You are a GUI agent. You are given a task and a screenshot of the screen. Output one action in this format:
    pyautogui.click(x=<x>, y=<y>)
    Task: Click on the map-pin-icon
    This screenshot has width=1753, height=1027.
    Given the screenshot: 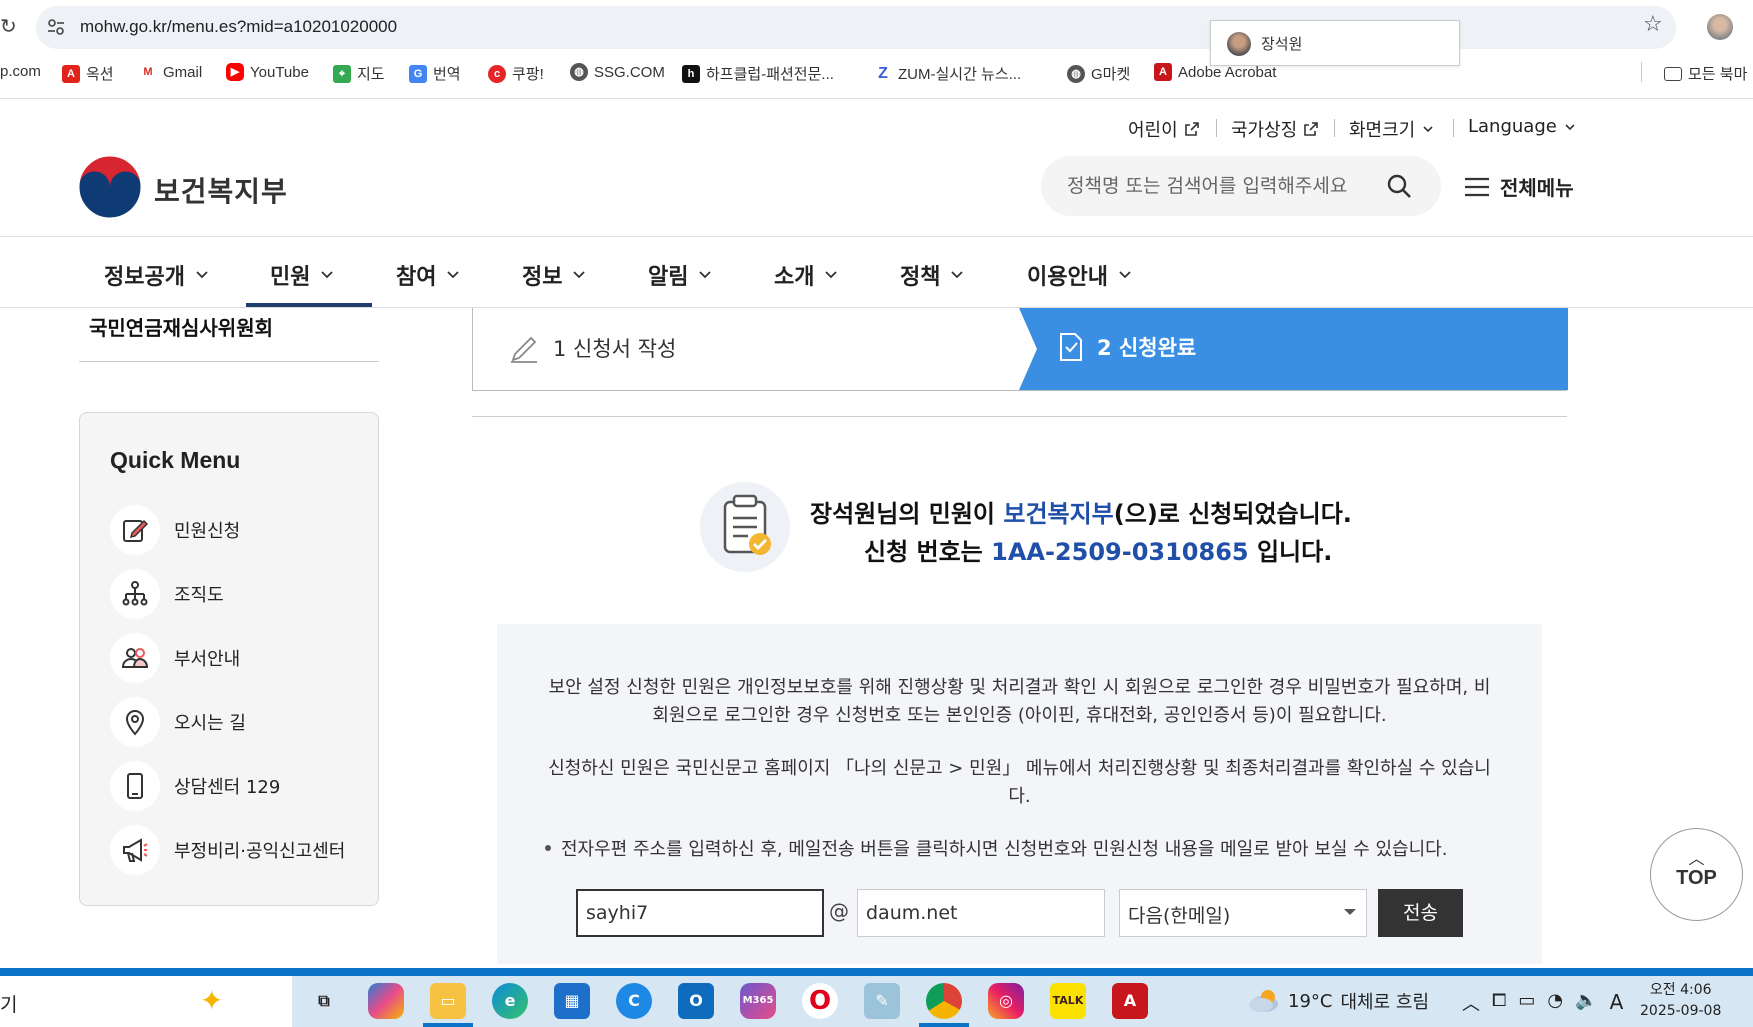 What is the action you would take?
    pyautogui.click(x=135, y=722)
    